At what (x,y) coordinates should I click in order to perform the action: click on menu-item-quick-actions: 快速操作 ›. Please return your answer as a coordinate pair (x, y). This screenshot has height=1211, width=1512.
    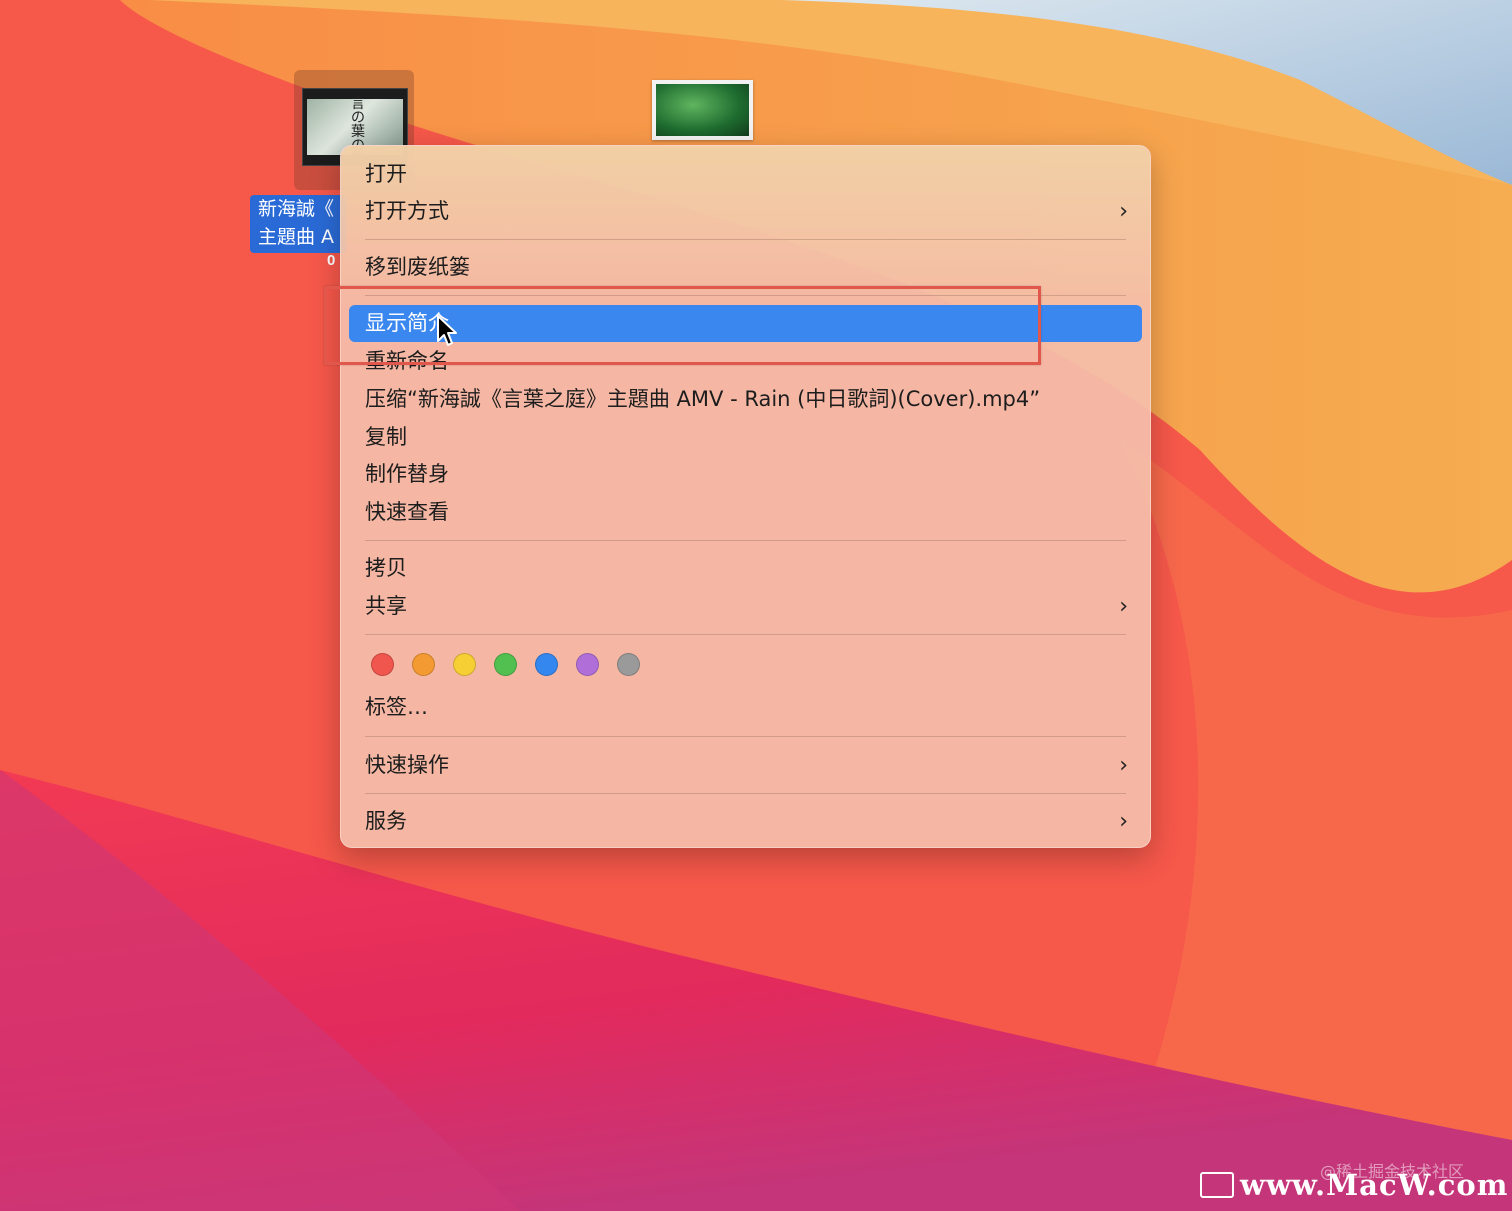
    Looking at the image, I should click on (745, 765).